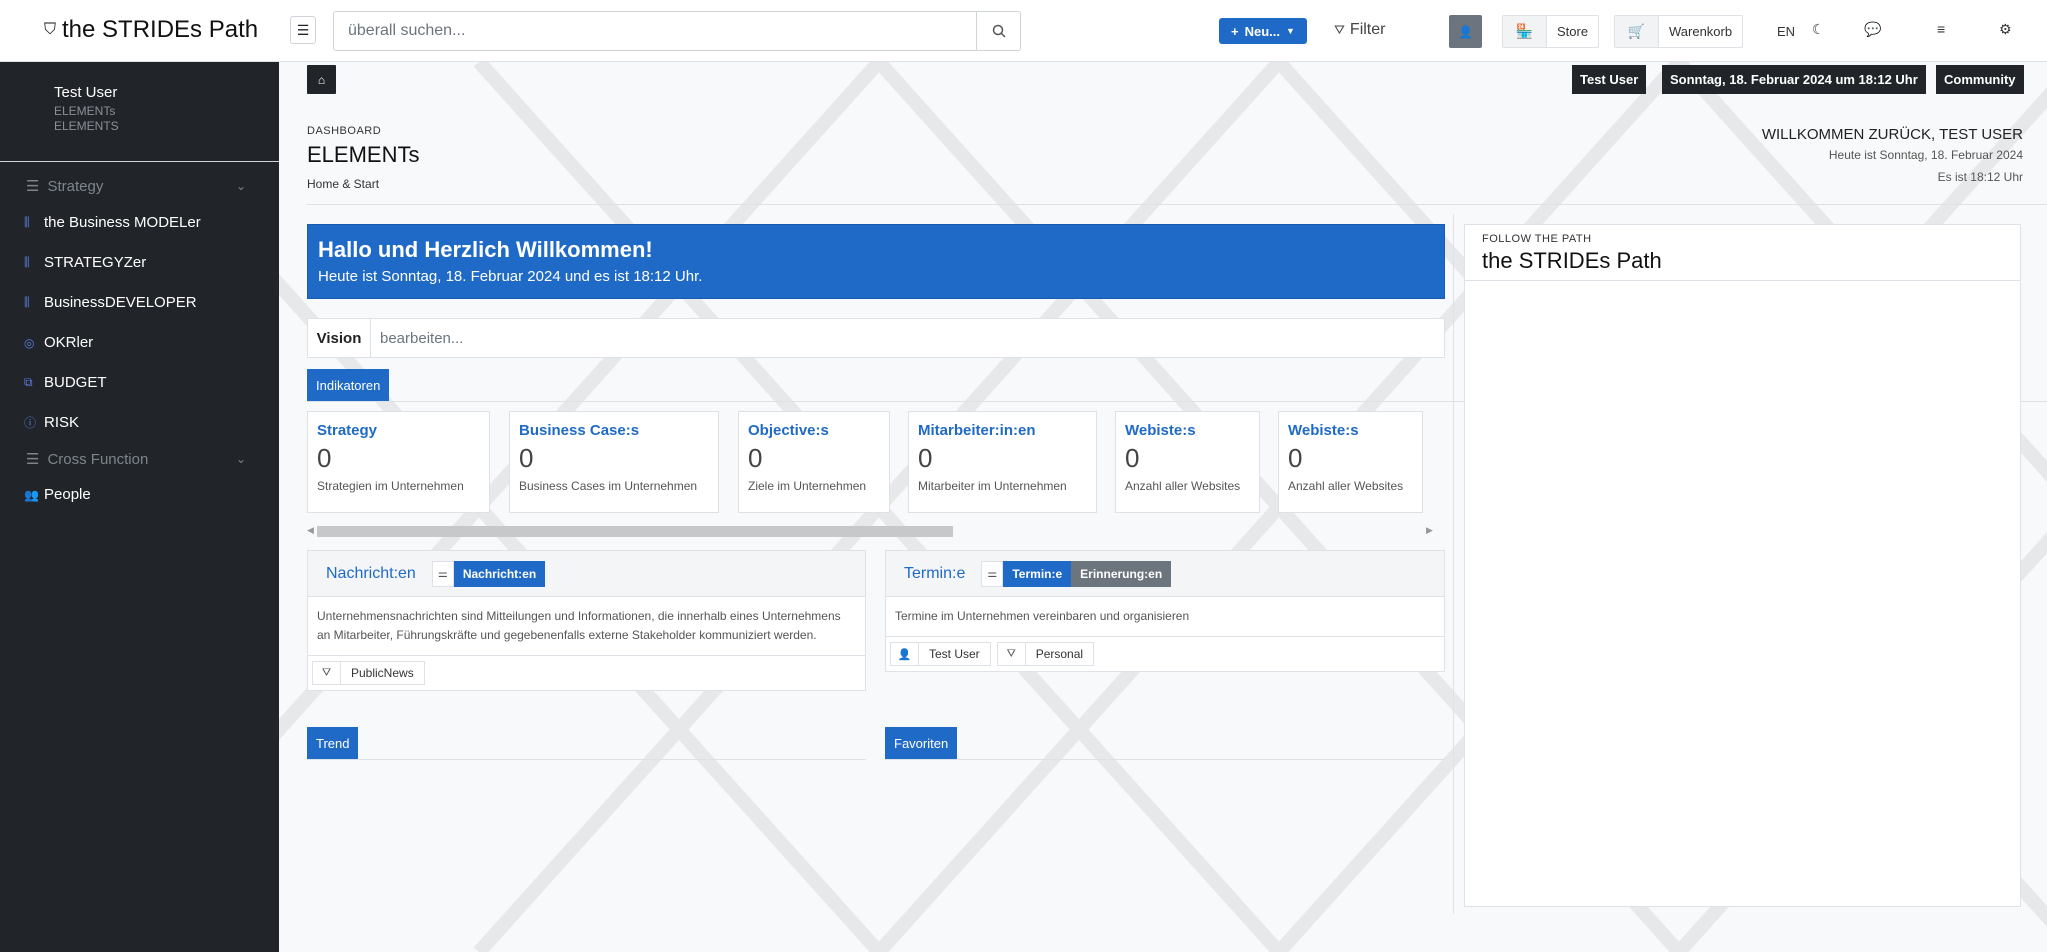  I want to click on menu-toggle-button: ☰, so click(303, 30).